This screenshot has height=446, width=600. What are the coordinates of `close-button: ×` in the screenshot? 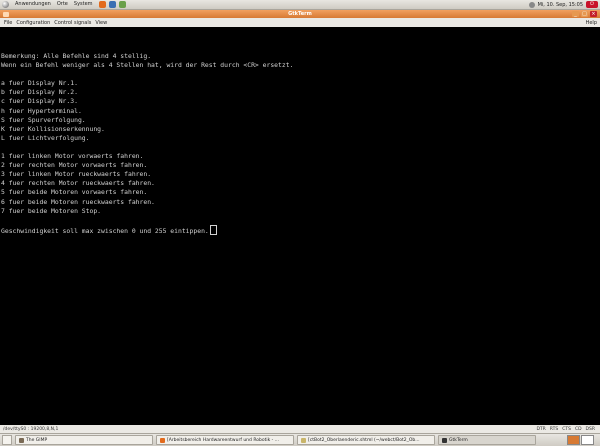 It's located at (593, 14).